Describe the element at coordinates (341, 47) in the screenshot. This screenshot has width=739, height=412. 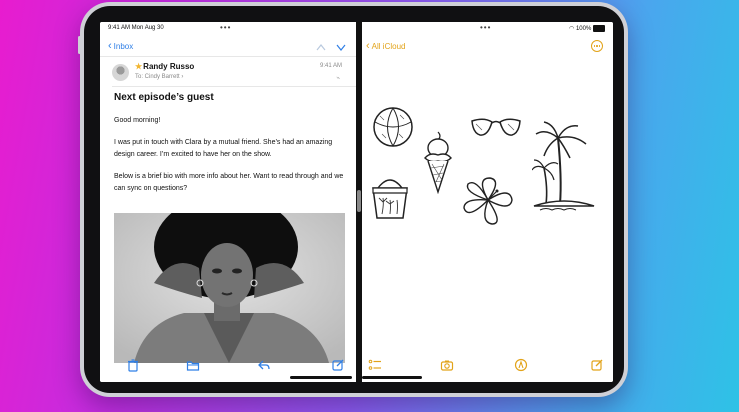
I see `chevron-down-icon` at that location.